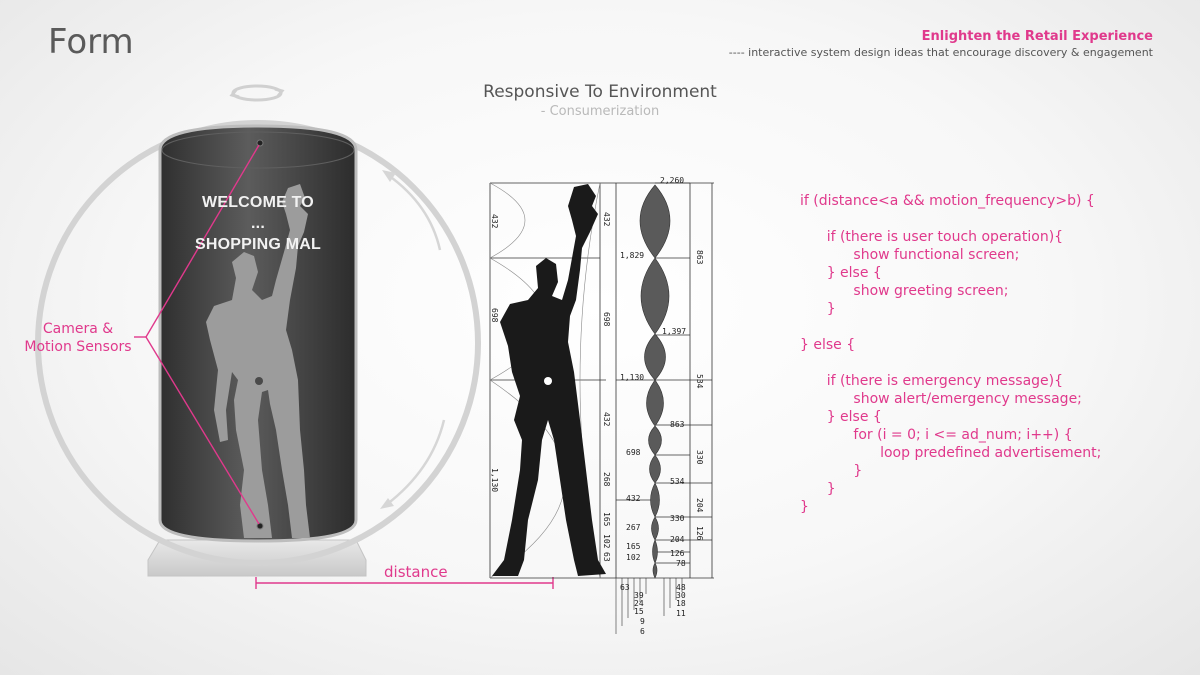  Describe the element at coordinates (910, 255) in the screenshot. I see `code-line: show functional screen;` at that location.